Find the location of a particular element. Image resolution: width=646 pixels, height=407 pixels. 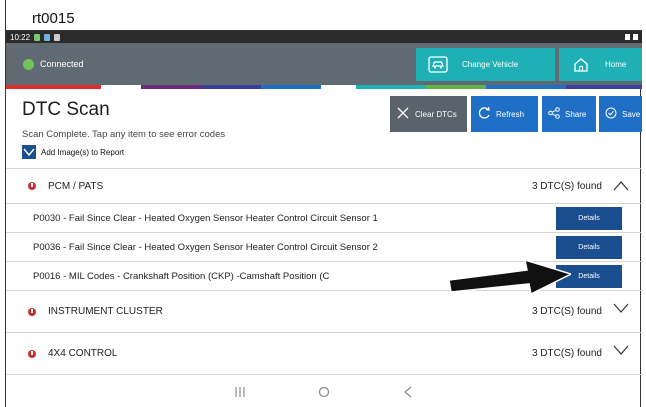

connection-status: Connected is located at coordinates (45, 64).